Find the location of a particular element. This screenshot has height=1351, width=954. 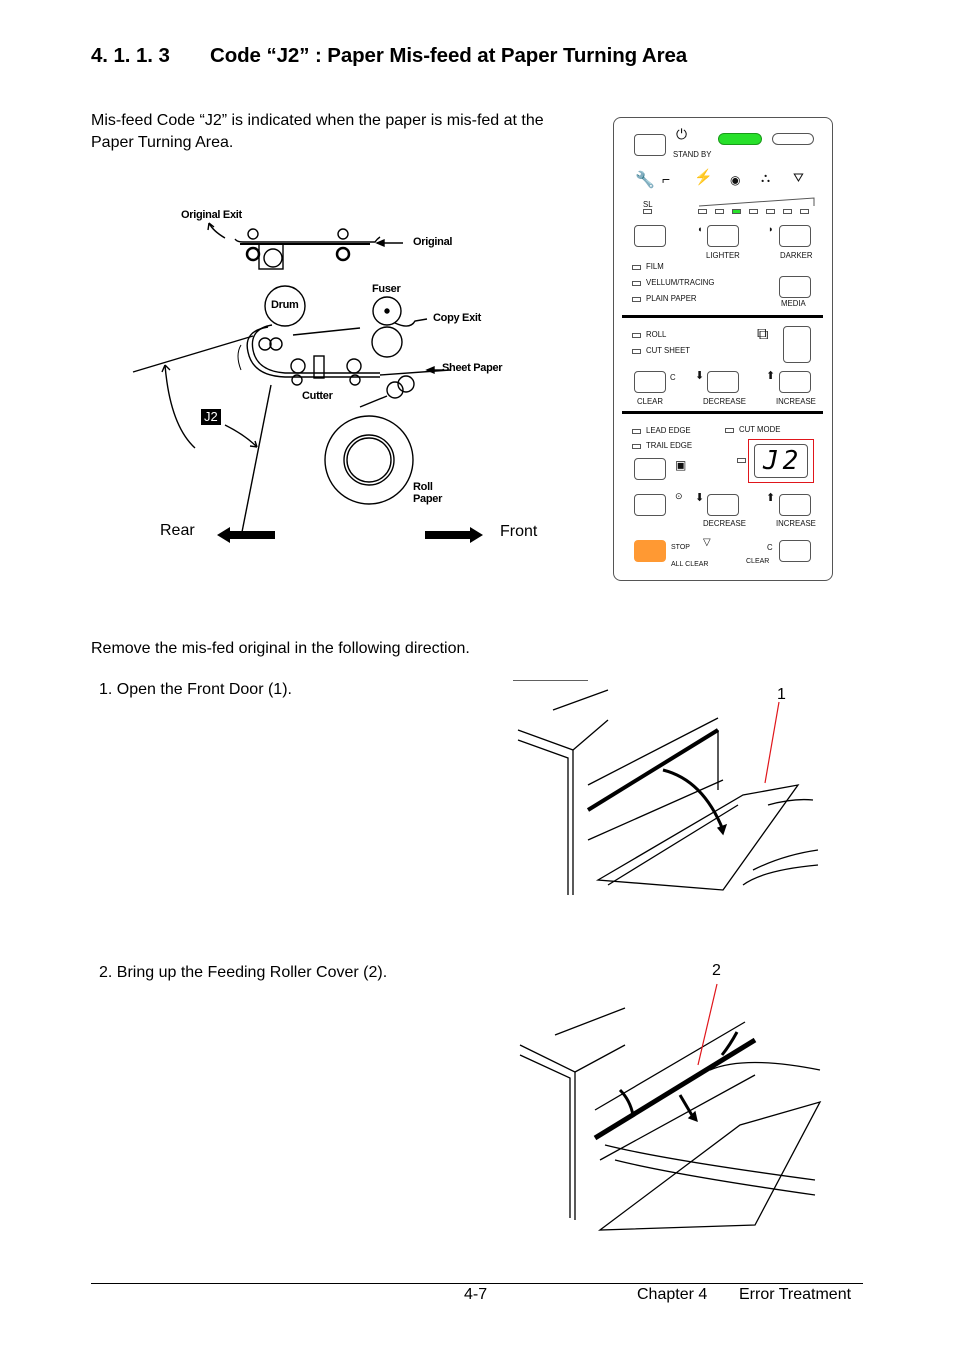

power-icon: ⏻ is located at coordinates (682, 134).